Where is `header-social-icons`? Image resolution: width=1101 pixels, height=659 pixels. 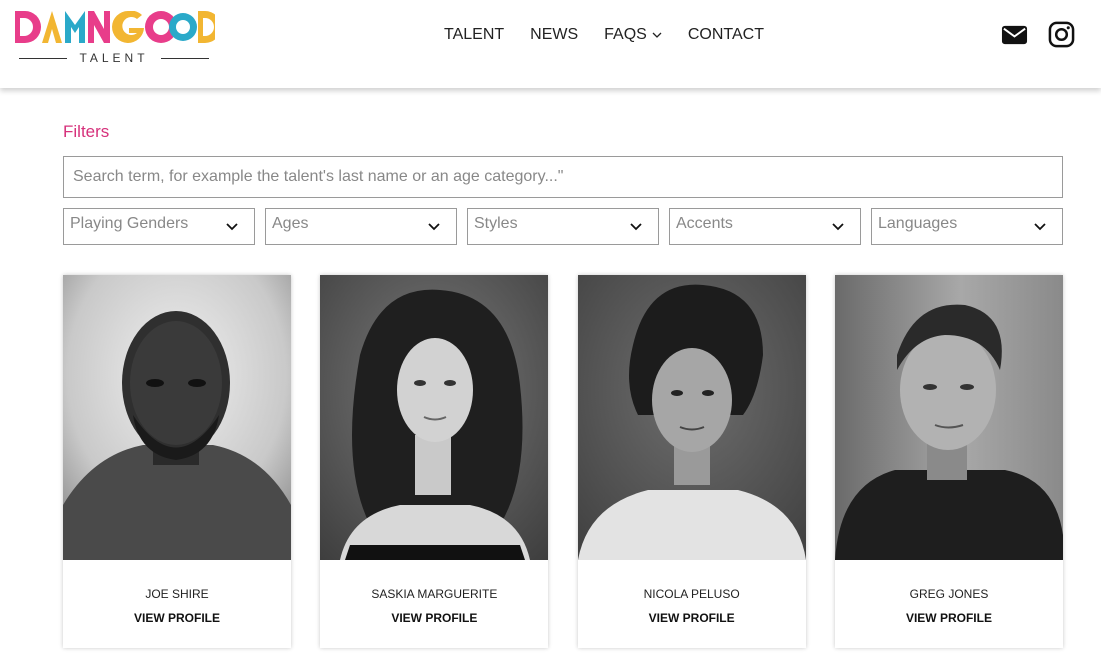
header-social-icons is located at coordinates (1038, 34).